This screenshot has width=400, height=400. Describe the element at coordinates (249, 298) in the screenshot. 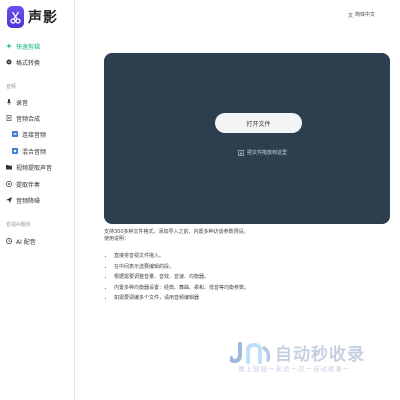

I see `list-item: 如需要调编多个文件，请用音频编辑器` at that location.